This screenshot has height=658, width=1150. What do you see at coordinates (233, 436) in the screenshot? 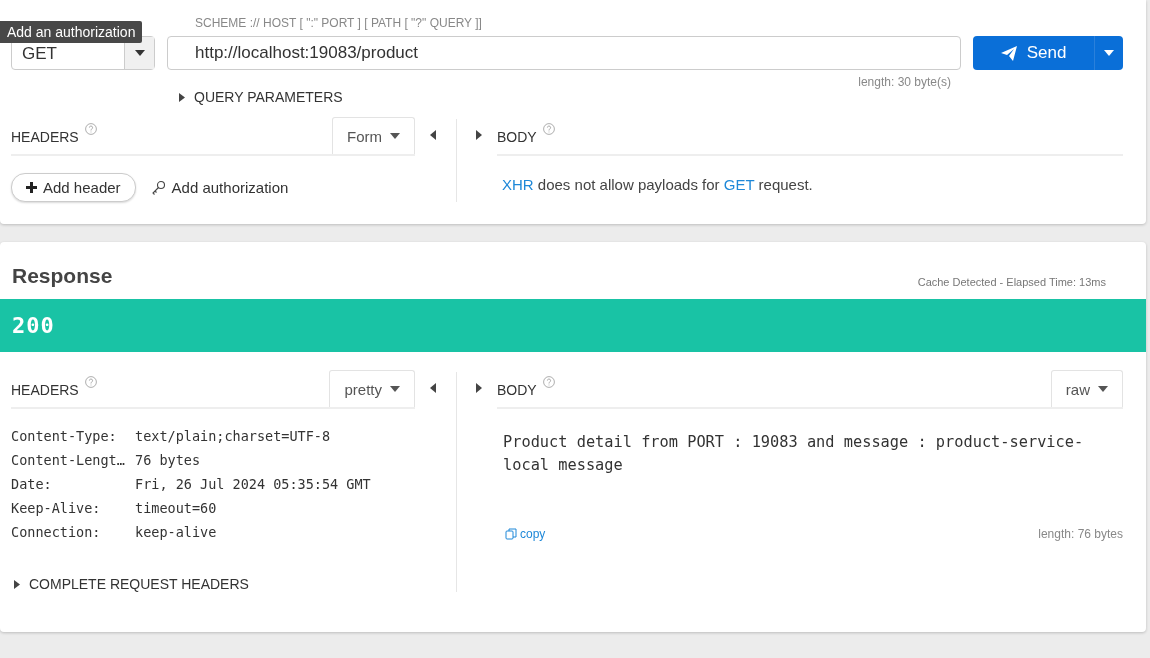
I see `header-value: text/plain;charset=UTF-8` at bounding box center [233, 436].